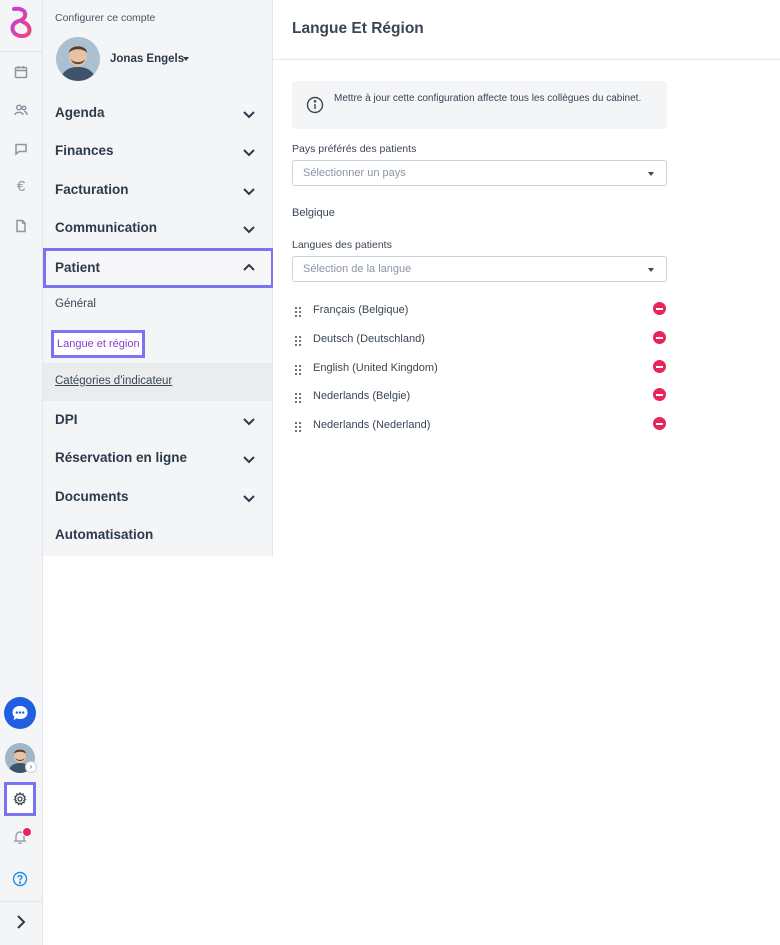 This screenshot has width=780, height=945. What do you see at coordinates (526, 30) in the screenshot?
I see `page-header: Langue Et Région` at bounding box center [526, 30].